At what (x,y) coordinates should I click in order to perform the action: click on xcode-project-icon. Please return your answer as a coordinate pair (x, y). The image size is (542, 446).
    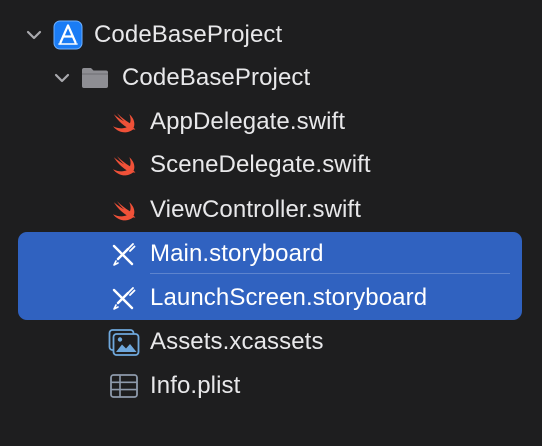
    Looking at the image, I should click on (68, 35).